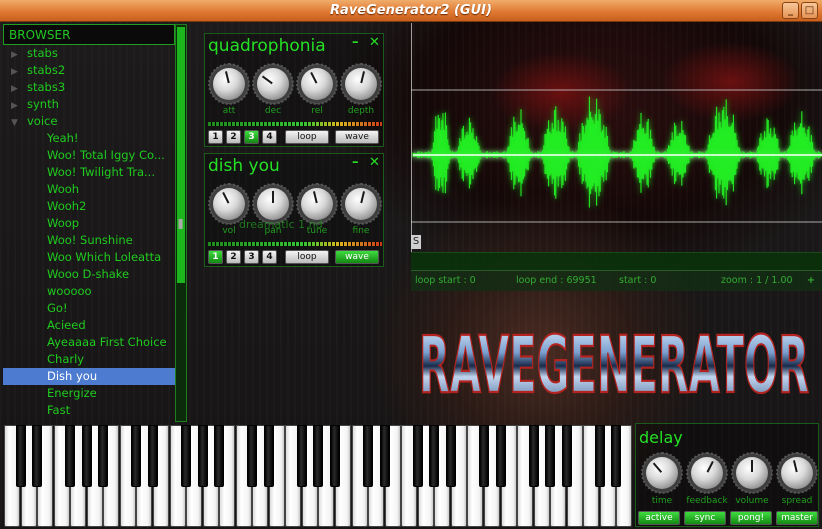  I want to click on master-button: master, so click(797, 518).